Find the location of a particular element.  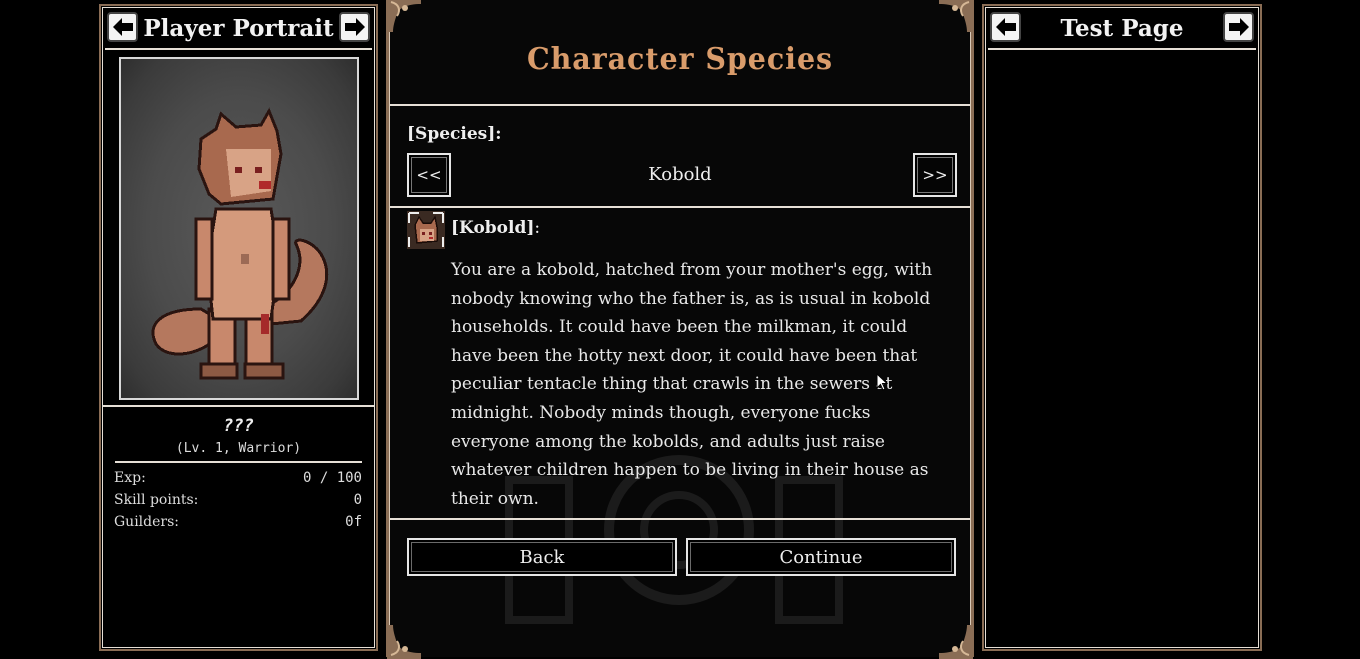

mouse-cursor-icon is located at coordinates (882, 382).